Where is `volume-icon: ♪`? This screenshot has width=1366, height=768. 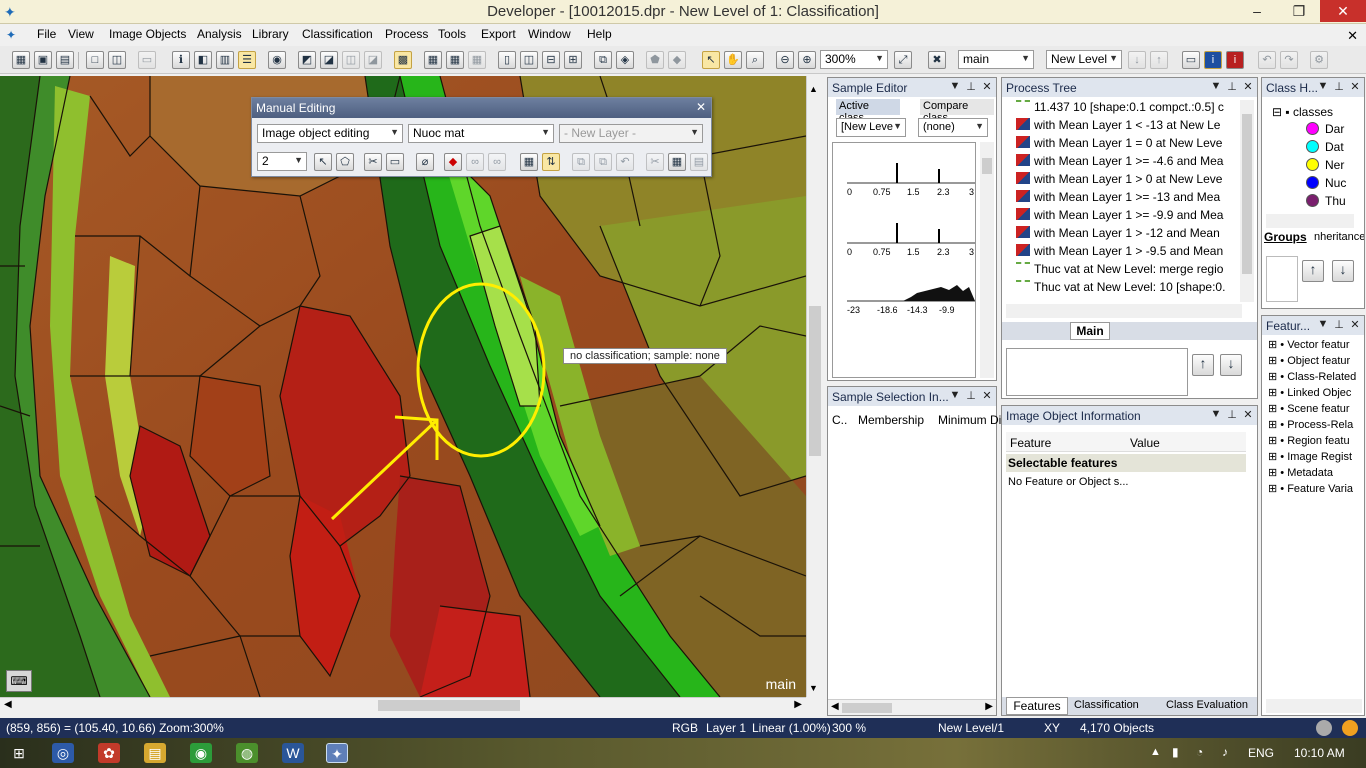
volume-icon: ♪ is located at coordinates (1225, 752).